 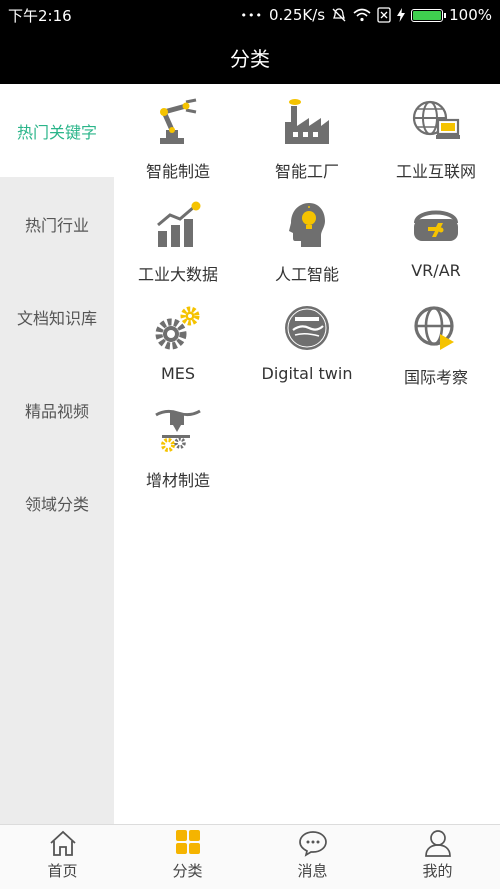 What do you see at coordinates (436, 270) in the screenshot?
I see `grid-item-label: VR/AR` at bounding box center [436, 270].